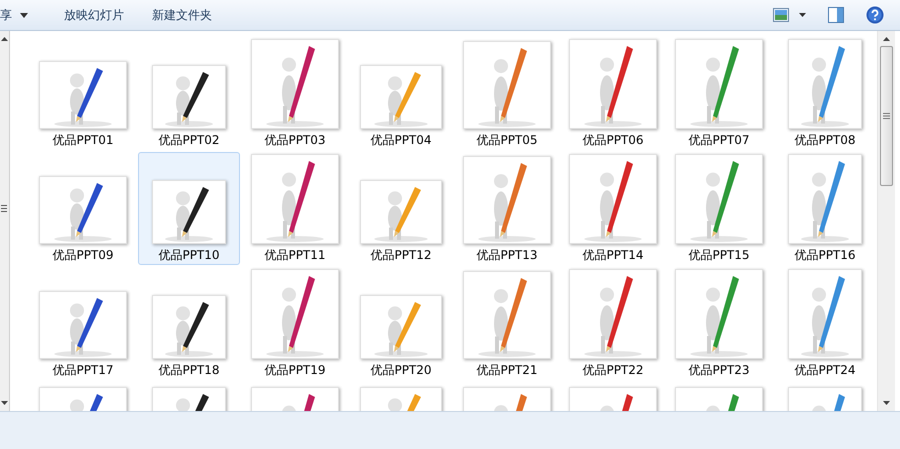 The image size is (900, 449). I want to click on file-item: 优品PPT11, so click(295, 208).